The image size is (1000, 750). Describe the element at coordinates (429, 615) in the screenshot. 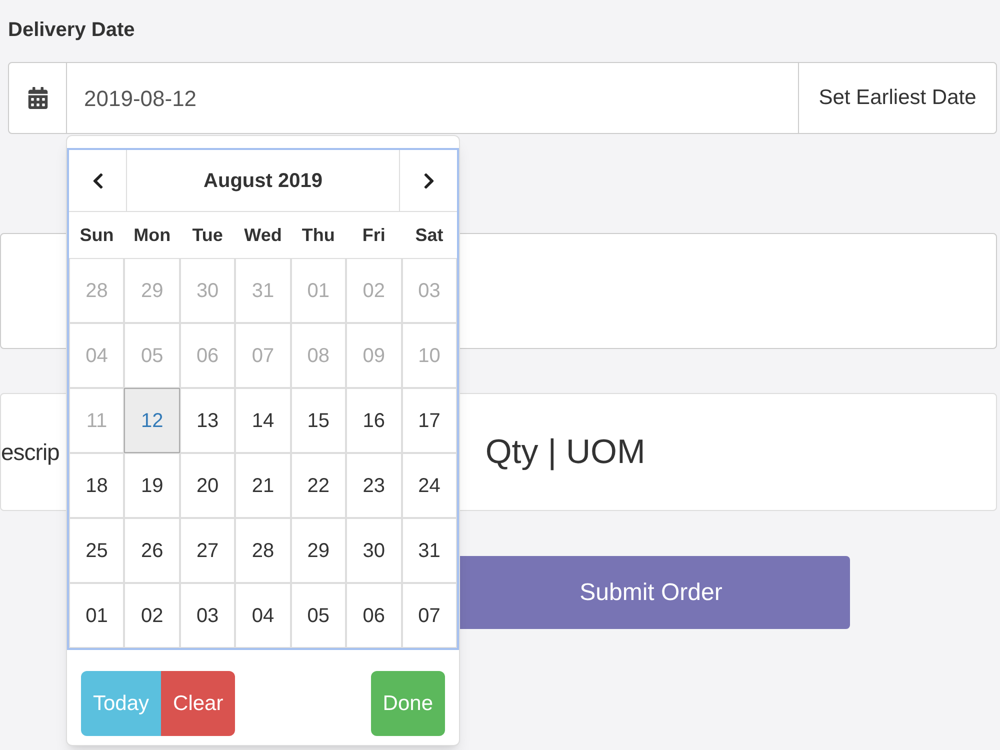

I see `day-cell: 07` at that location.